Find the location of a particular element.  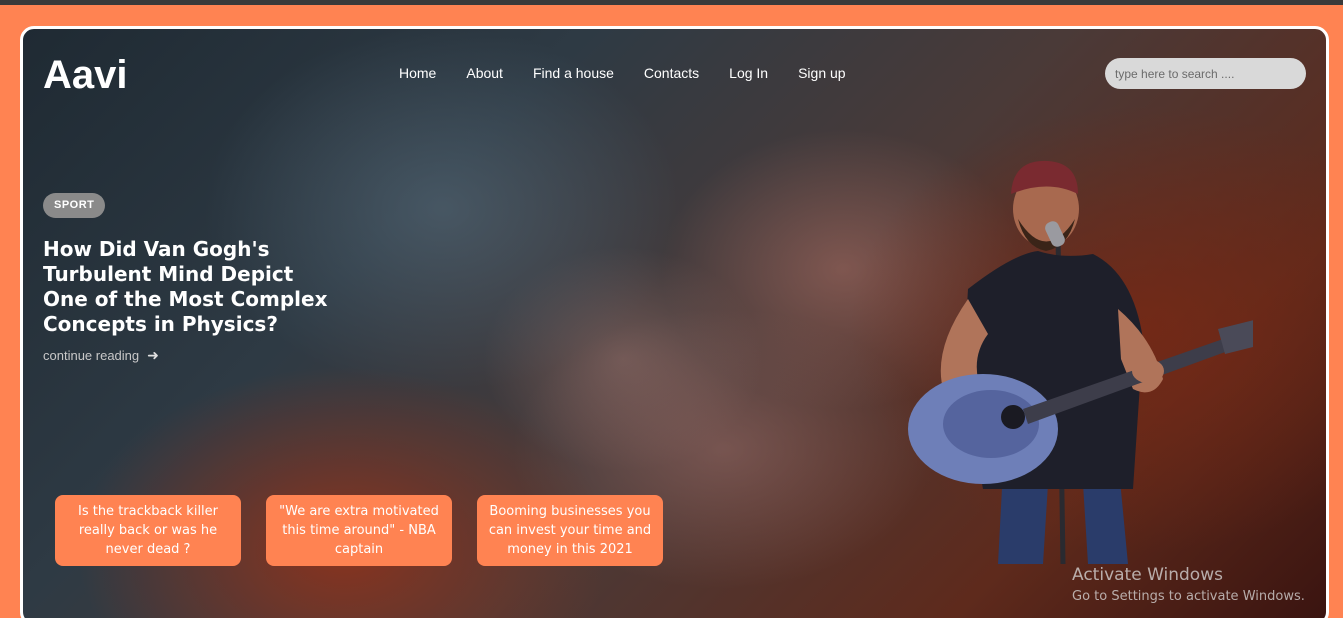

nav-link-about: About is located at coordinates (484, 73).